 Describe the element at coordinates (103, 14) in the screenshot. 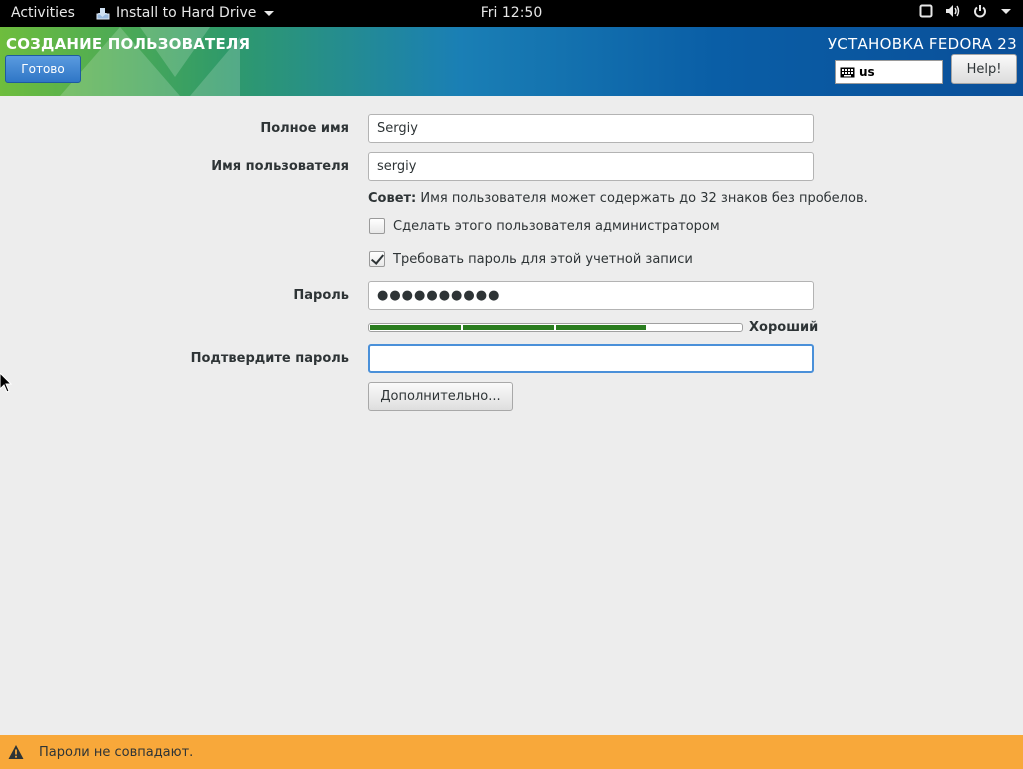

I see `installer-icon` at that location.